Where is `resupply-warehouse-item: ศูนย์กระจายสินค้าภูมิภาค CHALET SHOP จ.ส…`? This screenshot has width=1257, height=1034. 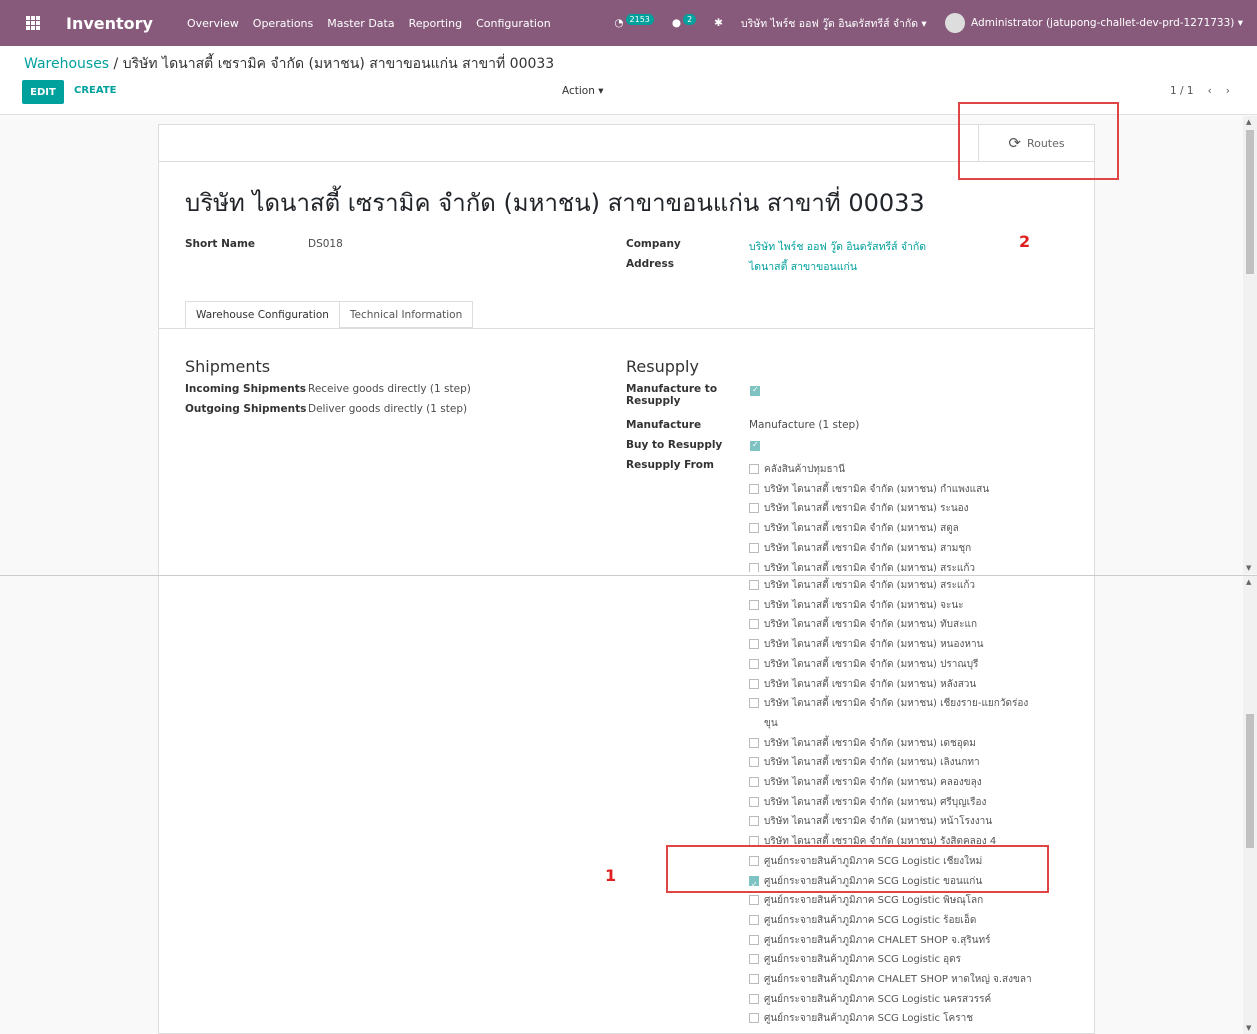
resupply-warehouse-item: ศูนย์กระจายสินค้าภูมิภาค CHALET SHOP จ.ส… is located at coordinates (894, 941).